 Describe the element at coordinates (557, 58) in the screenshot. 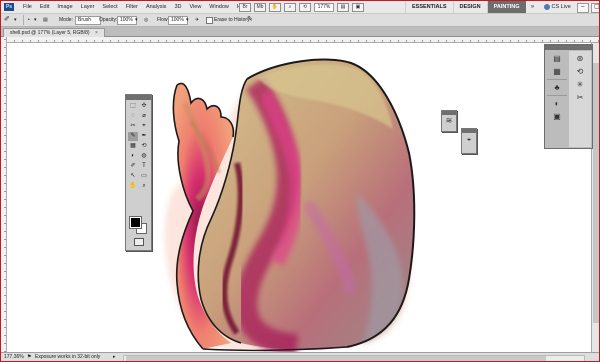

I see `layers-panel-icon: ▤` at that location.